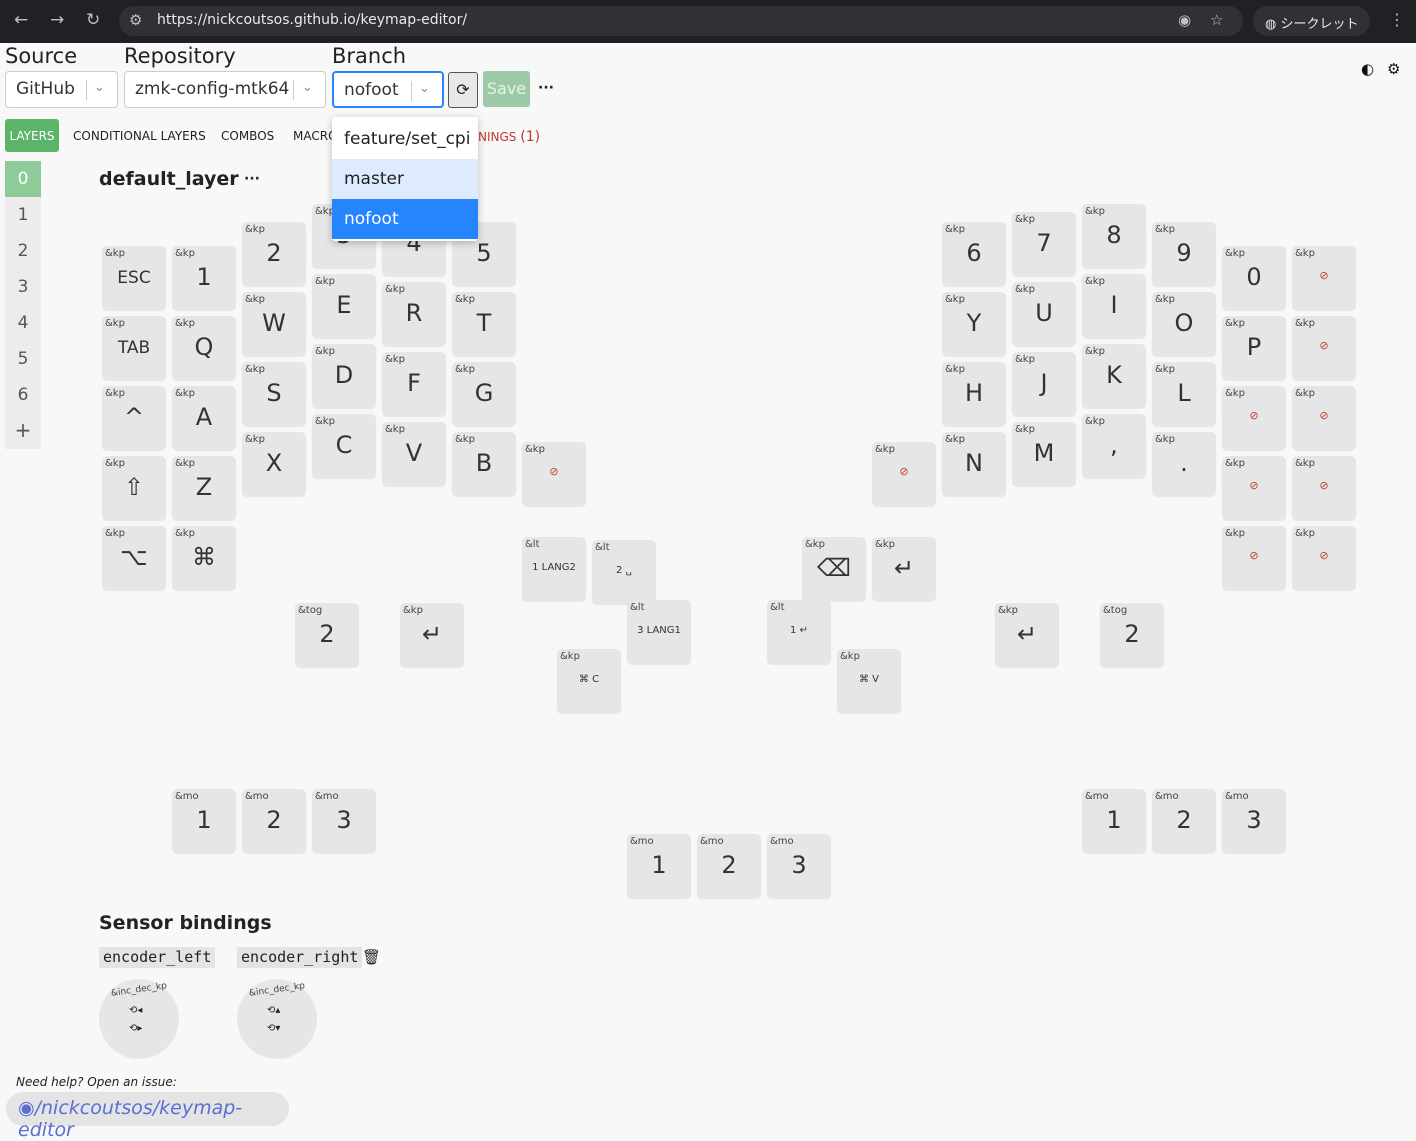 The width and height of the screenshot is (1416, 1141). I want to click on key: &kp V, so click(414, 454).